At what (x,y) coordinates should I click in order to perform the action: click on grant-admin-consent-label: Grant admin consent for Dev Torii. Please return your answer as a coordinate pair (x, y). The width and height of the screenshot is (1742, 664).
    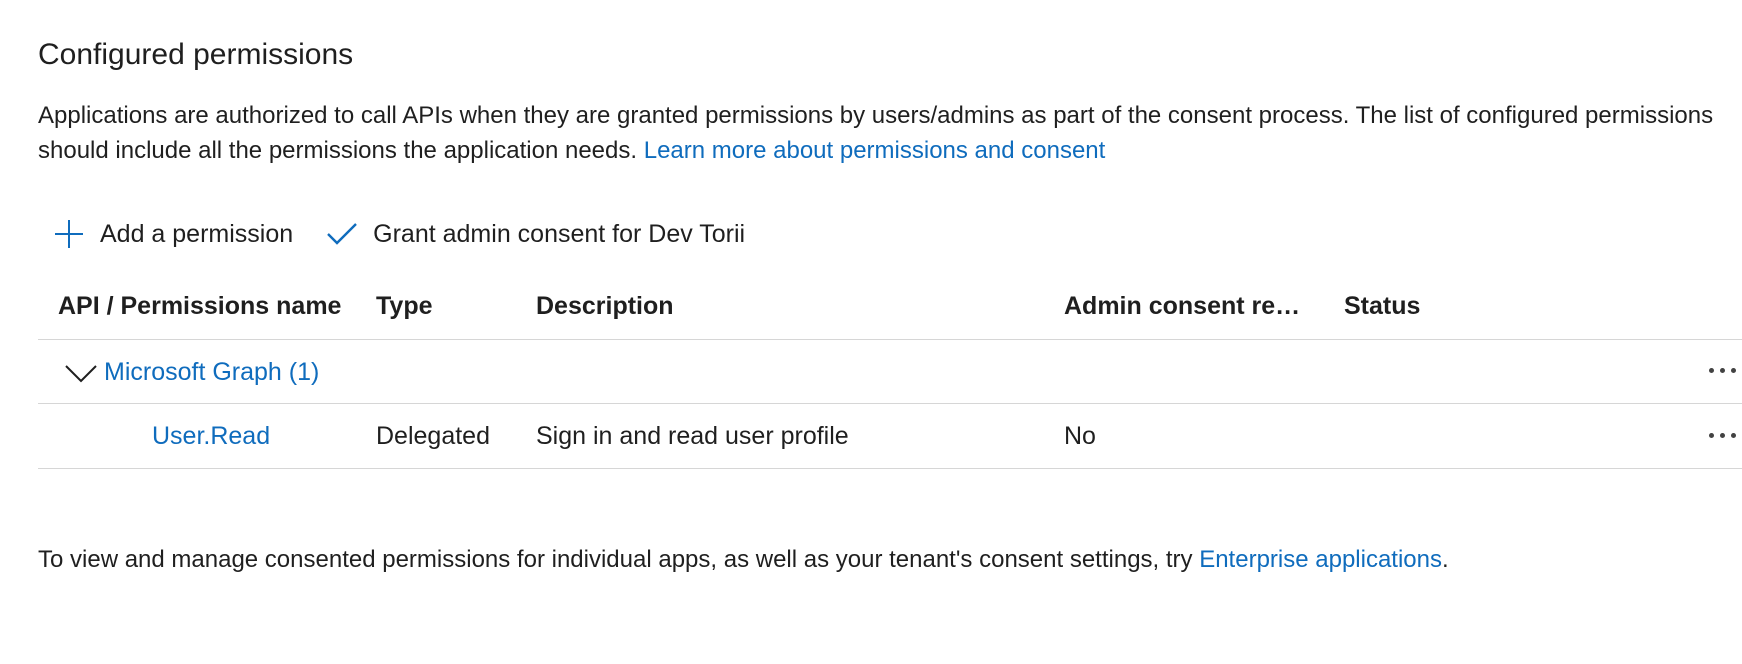
    Looking at the image, I should click on (559, 233).